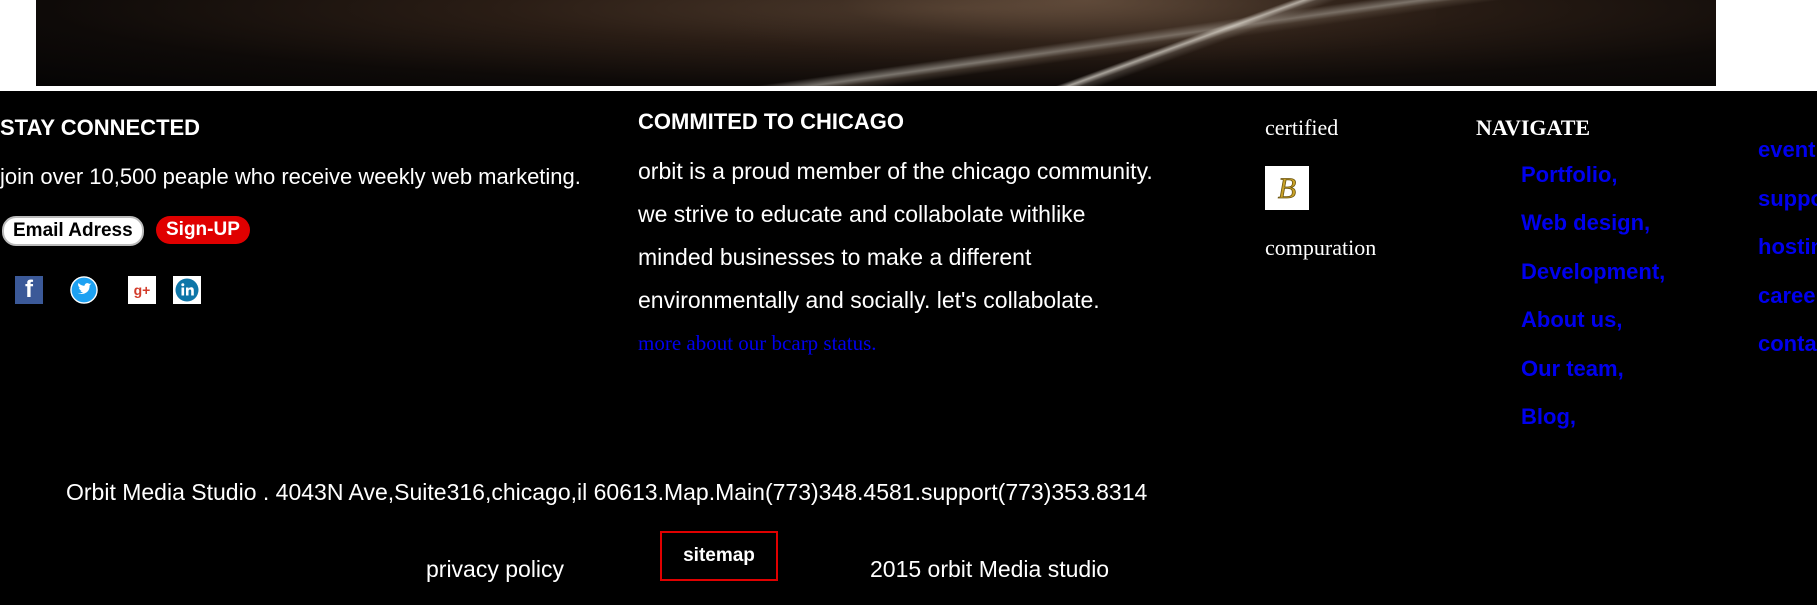 Image resolution: width=1817 pixels, height=605 pixels. Describe the element at coordinates (757, 343) in the screenshot. I see `bcorp-status-link: more about our bcarp status.` at that location.